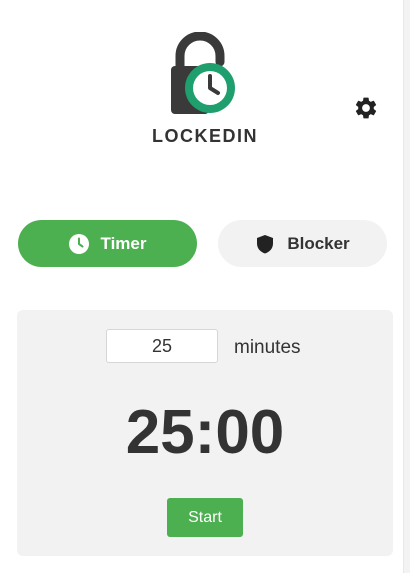 This screenshot has height=573, width=410. What do you see at coordinates (205, 517) in the screenshot?
I see `start-button: Start` at bounding box center [205, 517].